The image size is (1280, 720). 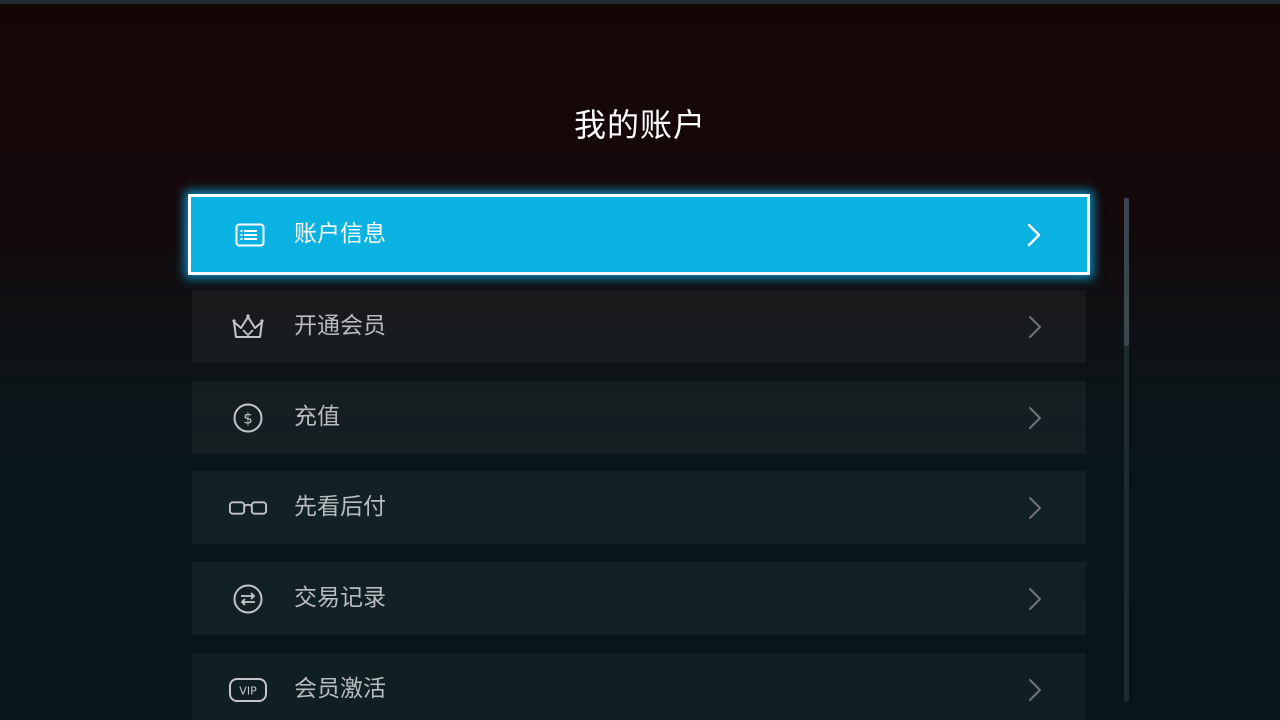 I want to click on menu-item-label: 会员激活, so click(x=340, y=689).